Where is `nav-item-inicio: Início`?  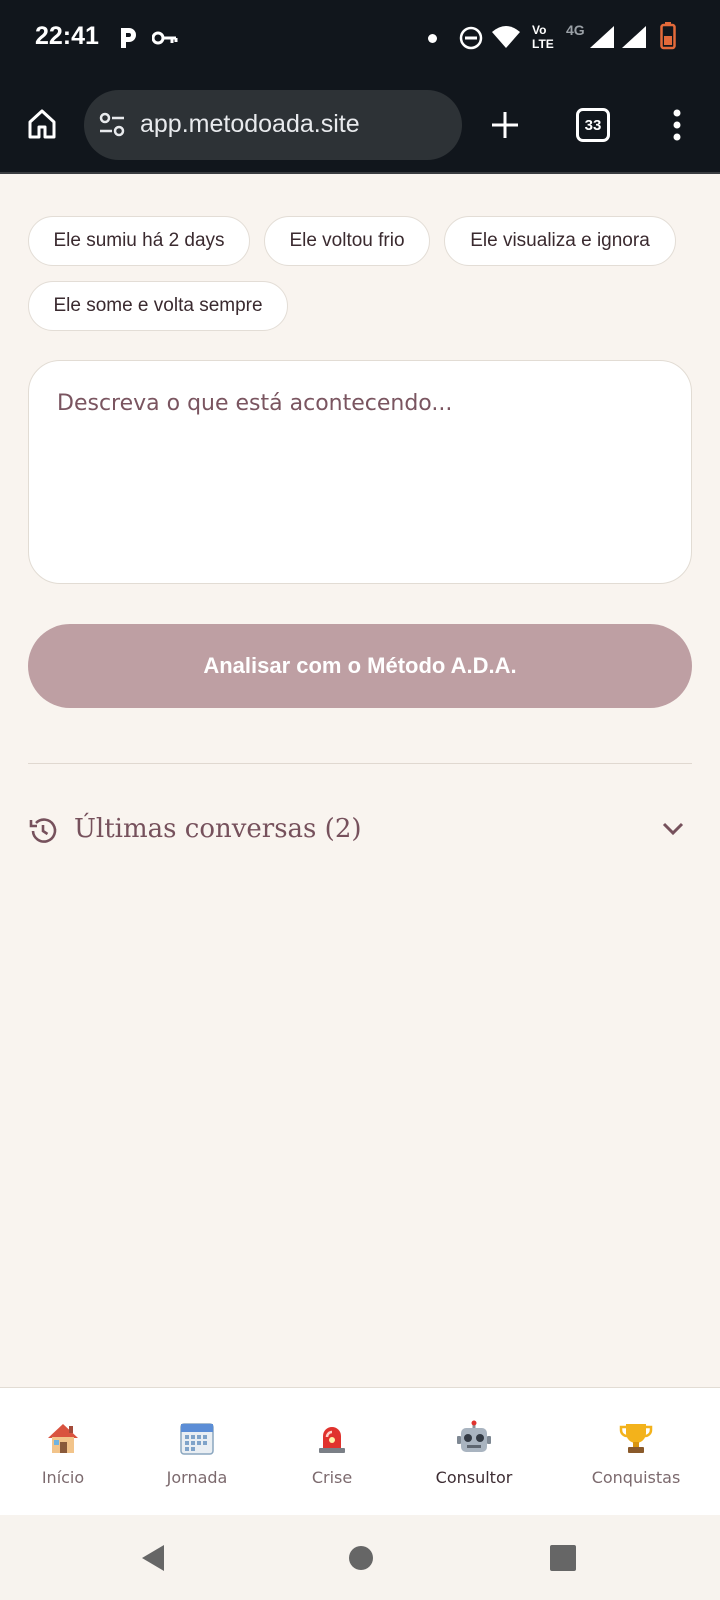 nav-item-inicio: Início is located at coordinates (63, 1452).